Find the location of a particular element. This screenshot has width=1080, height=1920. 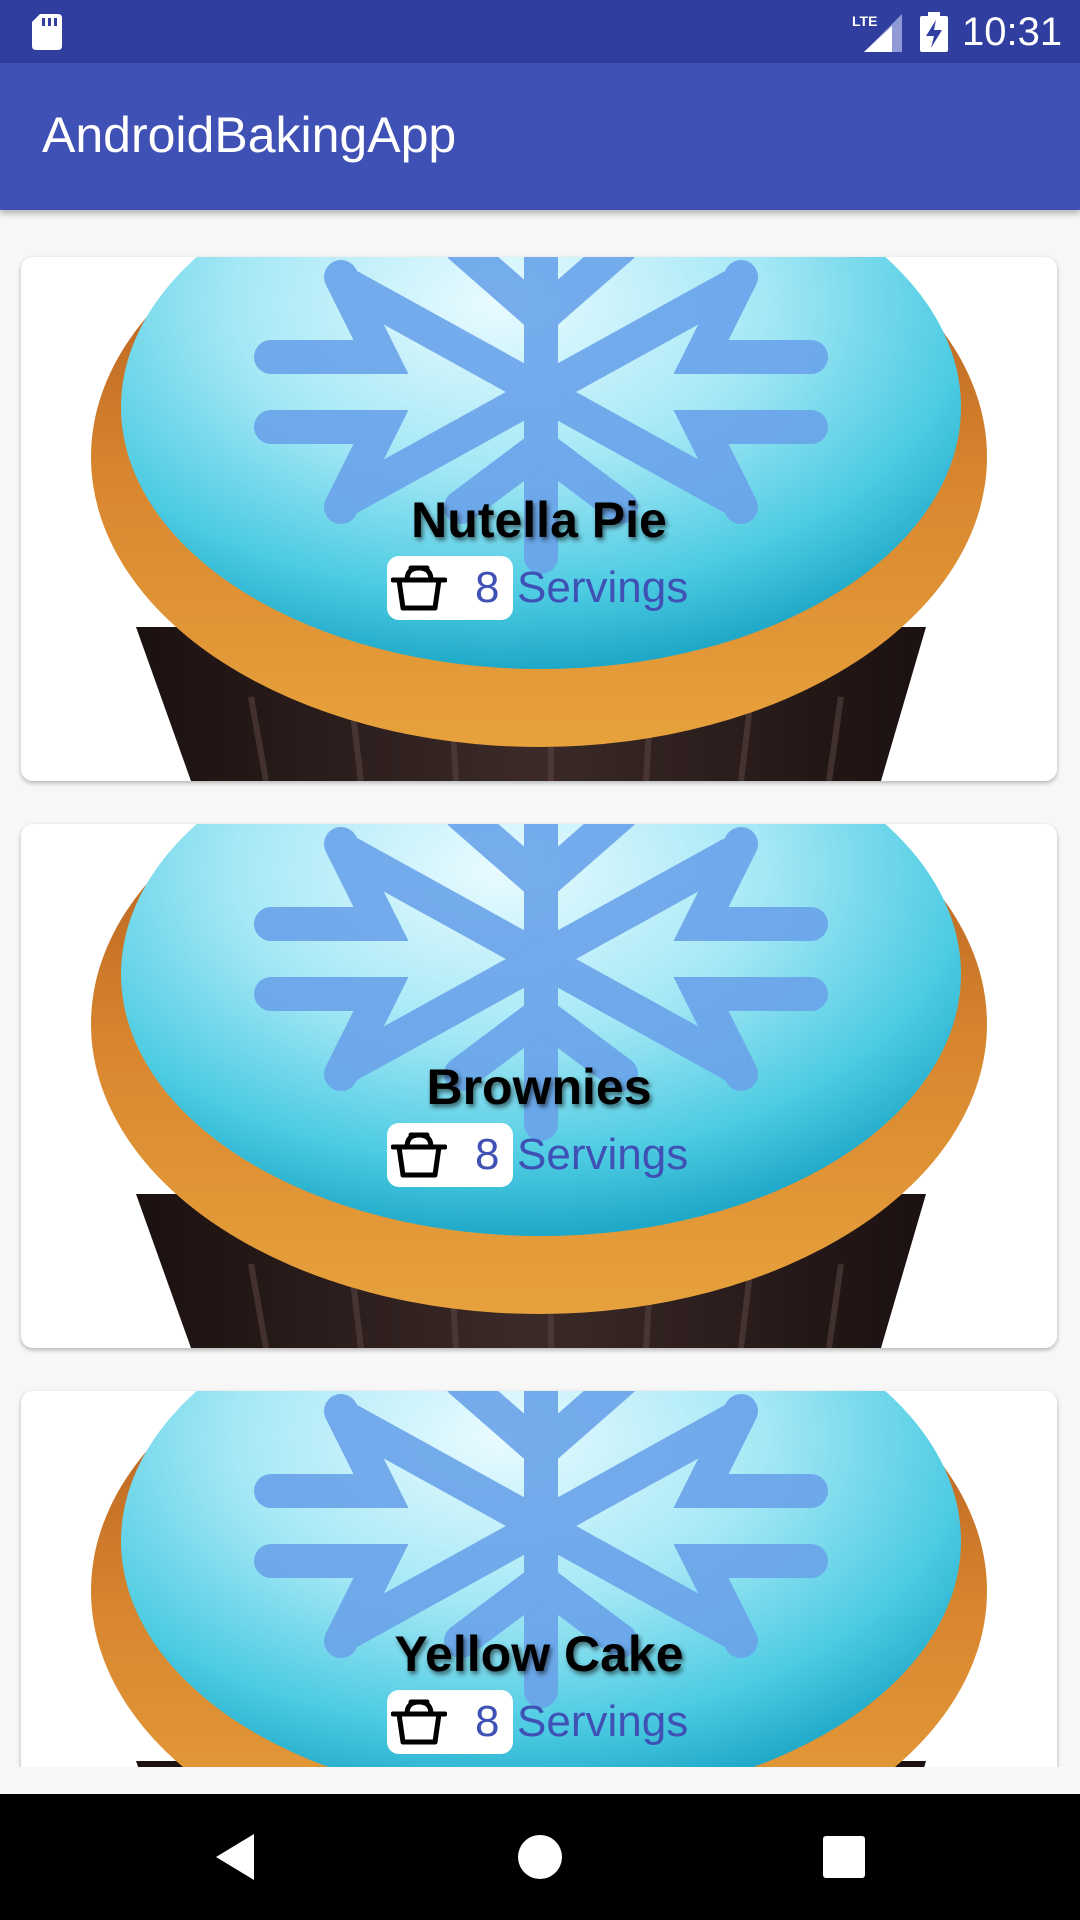

status-bar: LTE 10:31 is located at coordinates (540, 31).